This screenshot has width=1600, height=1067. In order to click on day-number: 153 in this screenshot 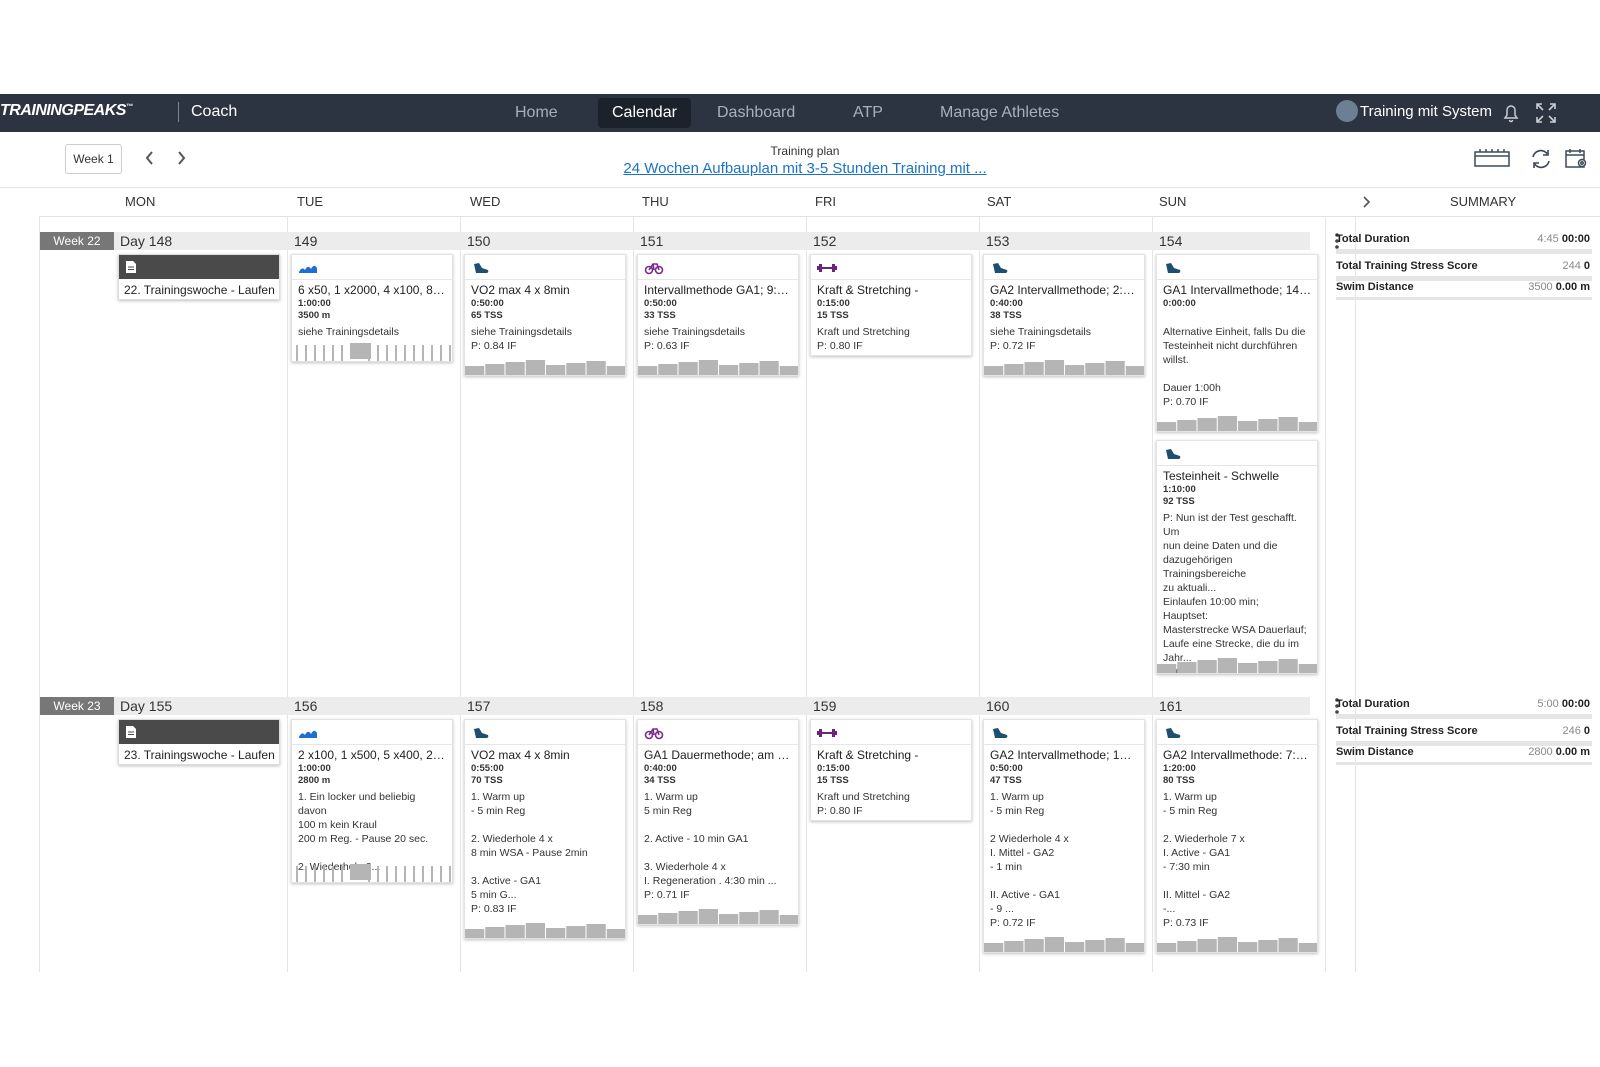, I will do `click(998, 241)`.